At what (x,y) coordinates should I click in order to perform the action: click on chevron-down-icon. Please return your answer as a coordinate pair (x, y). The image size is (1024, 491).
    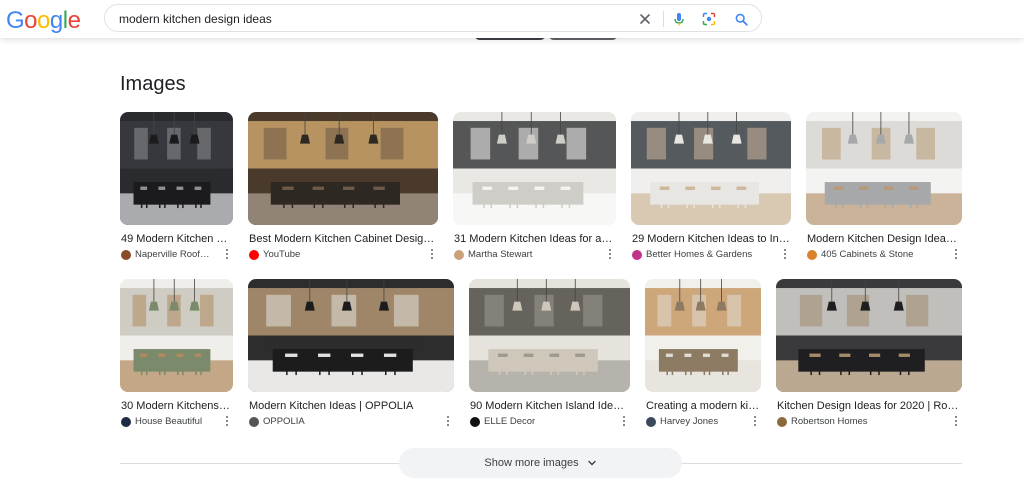
    Looking at the image, I should click on (591, 463).